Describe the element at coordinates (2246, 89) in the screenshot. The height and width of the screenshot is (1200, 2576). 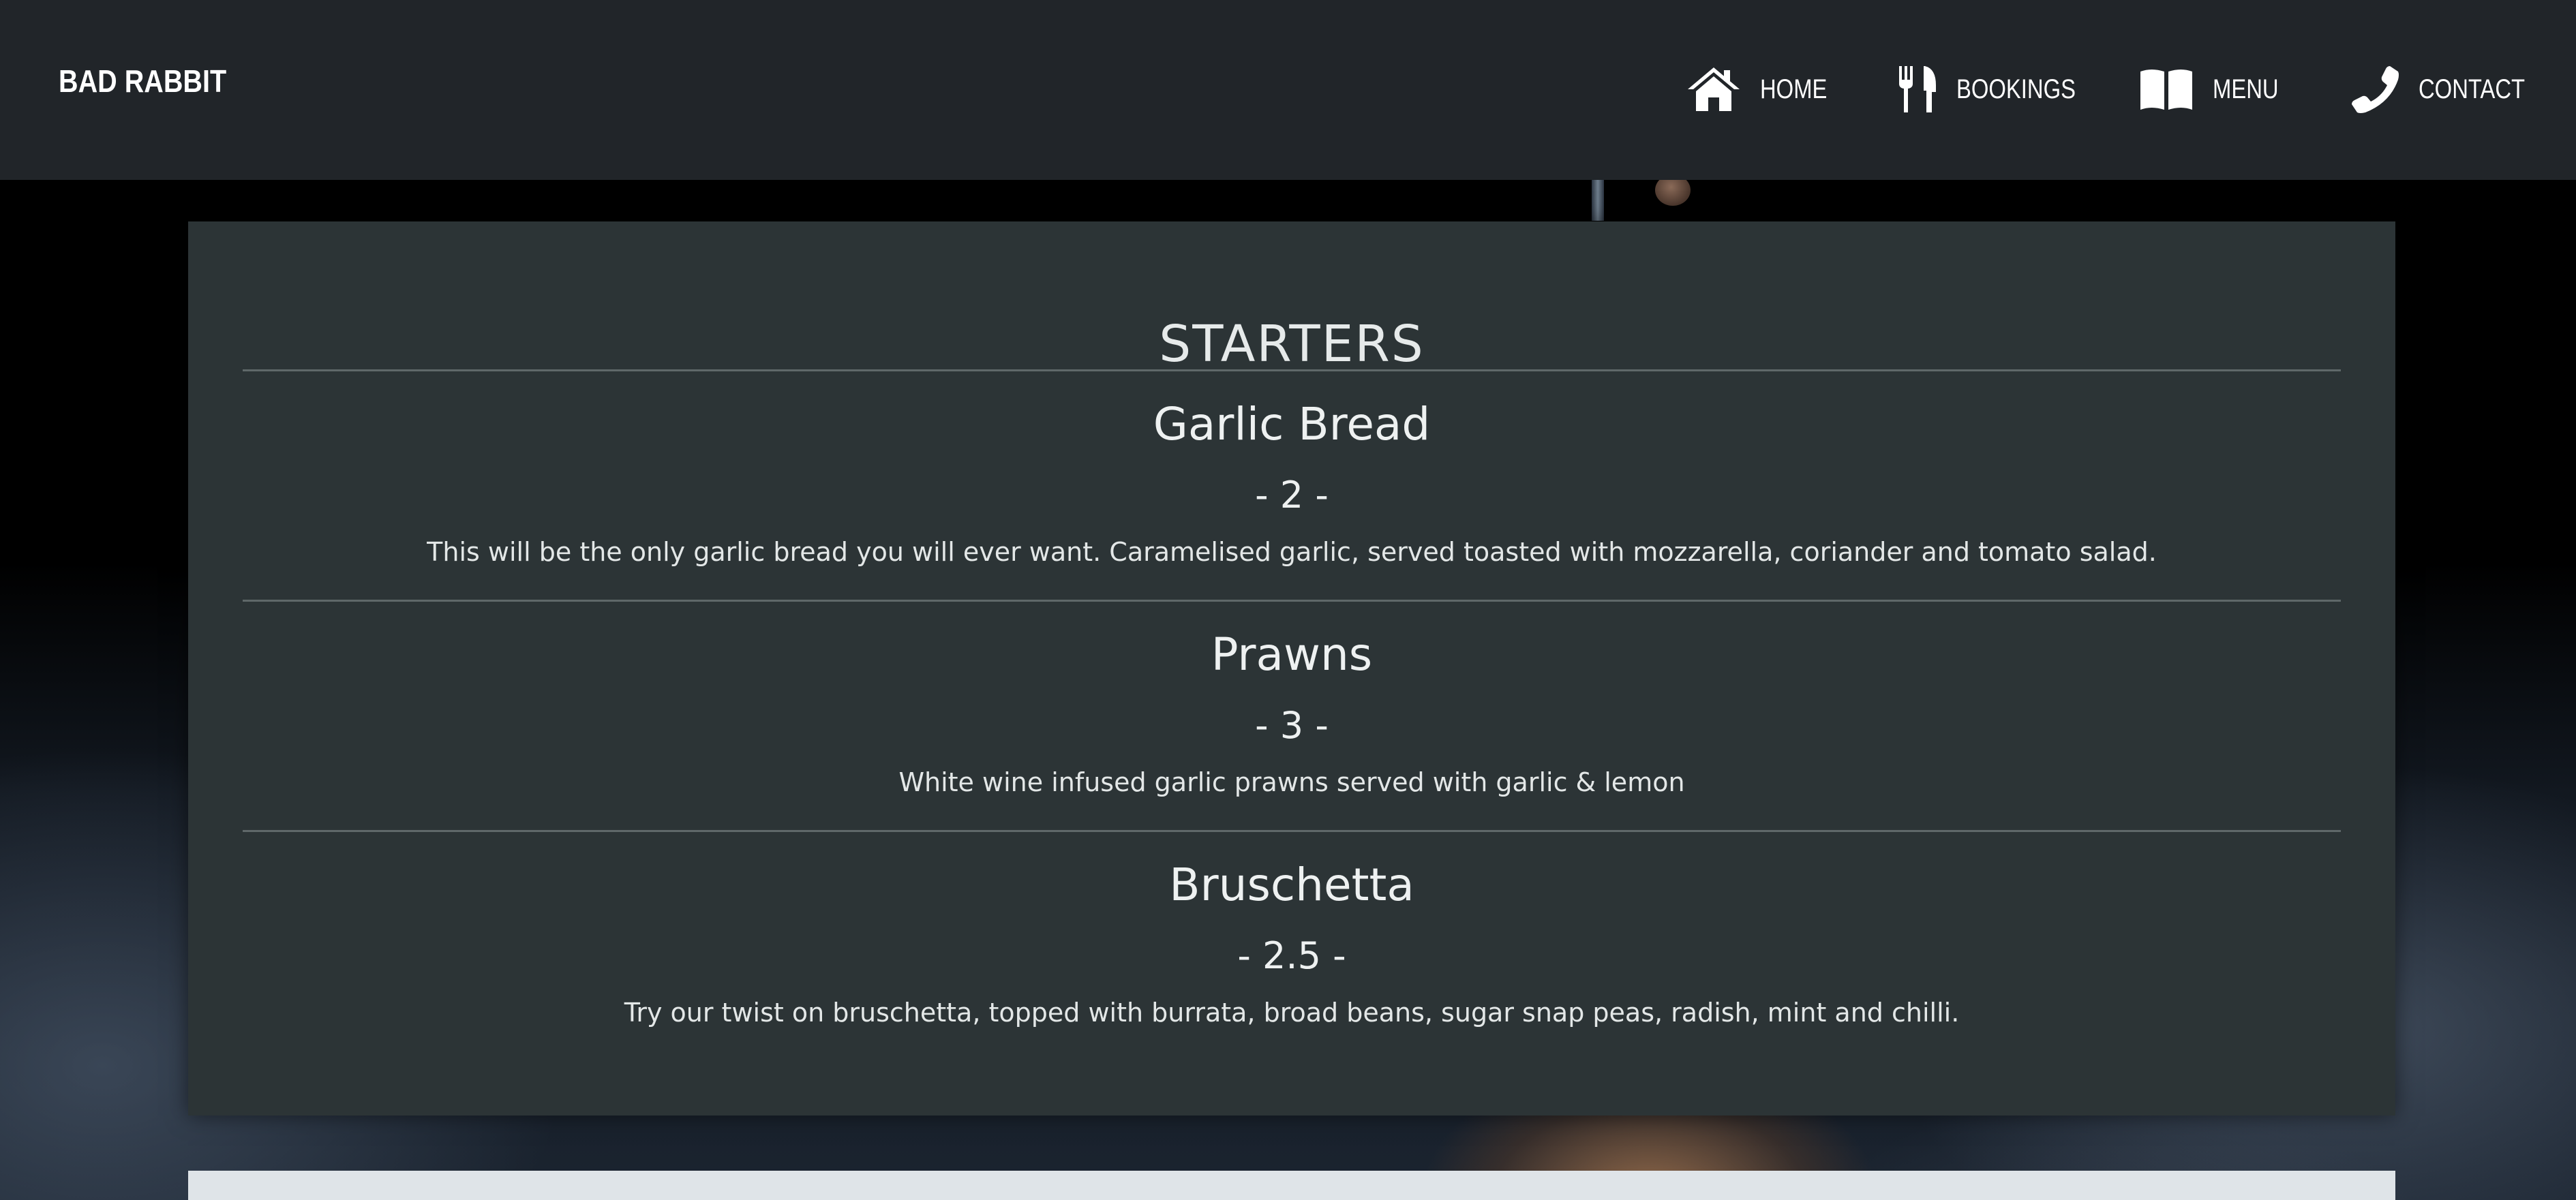
I see `nav-menu-label: MENU` at that location.